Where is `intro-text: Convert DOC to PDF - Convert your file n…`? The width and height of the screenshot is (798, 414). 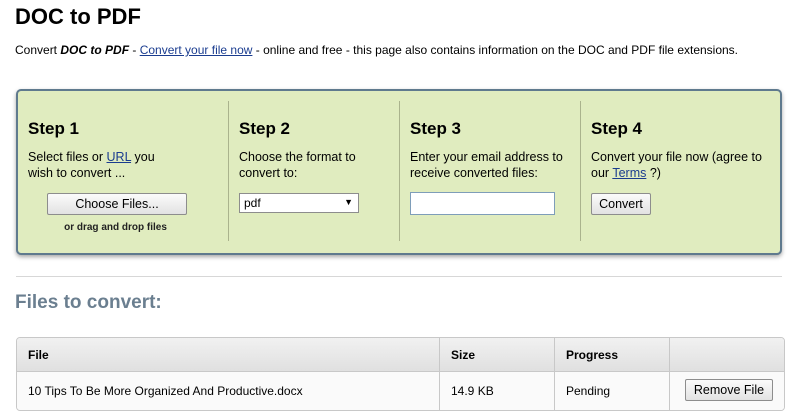 intro-text: Convert DOC to PDF - Convert your file n… is located at coordinates (376, 50).